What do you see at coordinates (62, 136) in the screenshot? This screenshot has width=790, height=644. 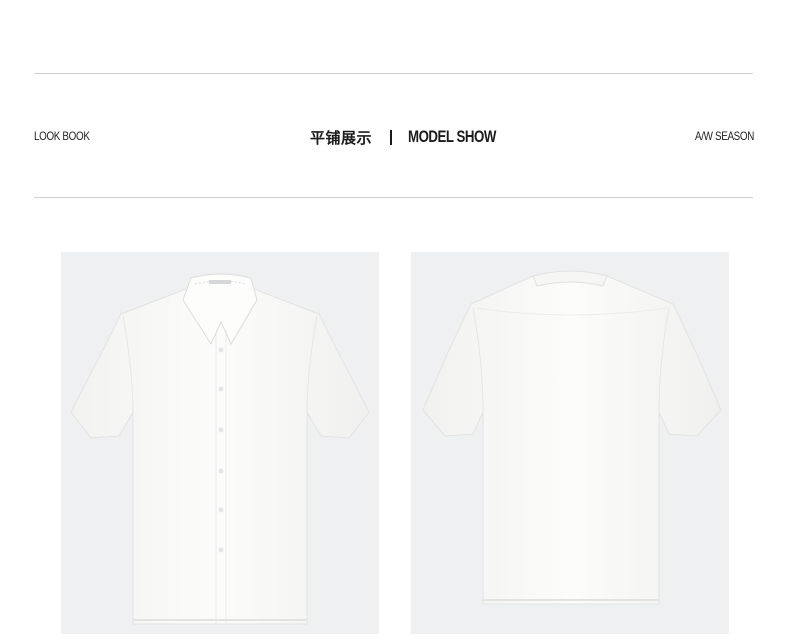 I see `lookbook-label: LOOK BOOK` at bounding box center [62, 136].